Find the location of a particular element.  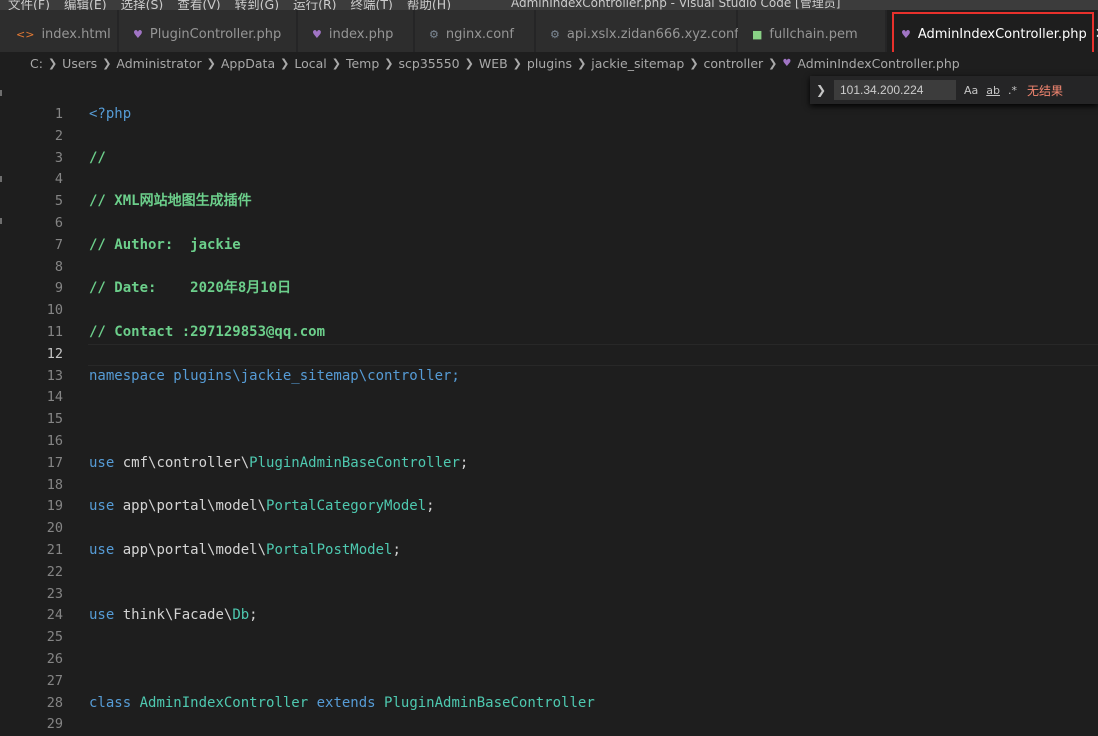

code-line: 14 is located at coordinates (549, 398).